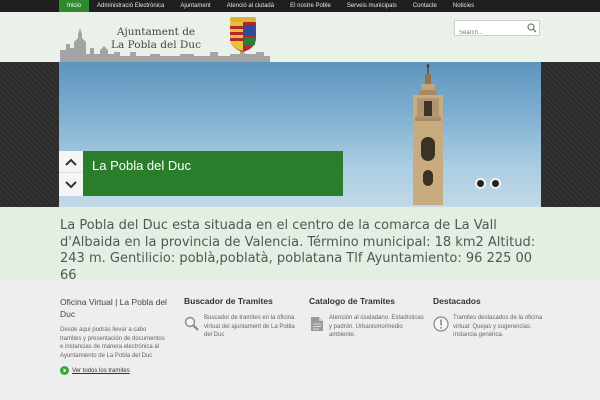  What do you see at coordinates (488, 183) in the screenshot?
I see `slide-pagination` at bounding box center [488, 183].